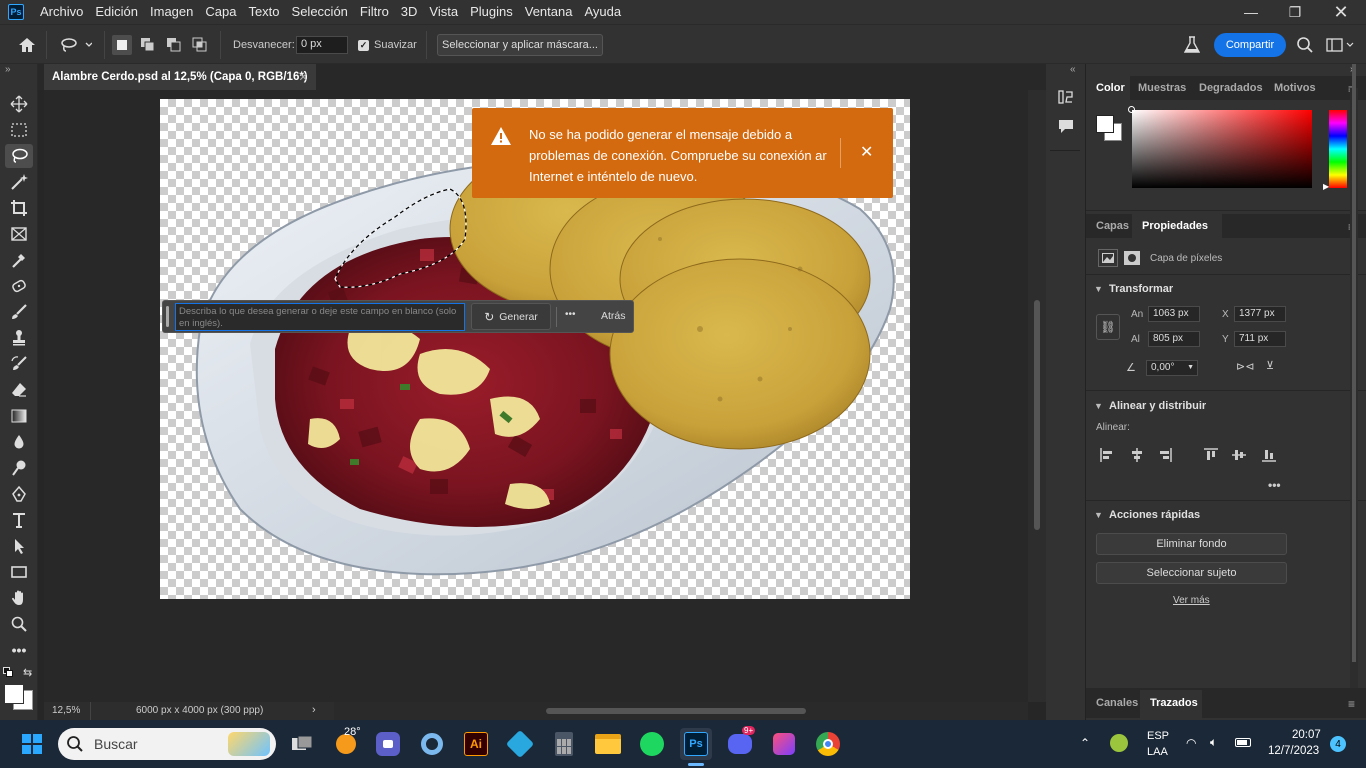 Image resolution: width=1366 pixels, height=768 pixels. Describe the element at coordinates (696, 747) in the screenshot. I see `photoshop-taskbar-icon: Ps` at that location.